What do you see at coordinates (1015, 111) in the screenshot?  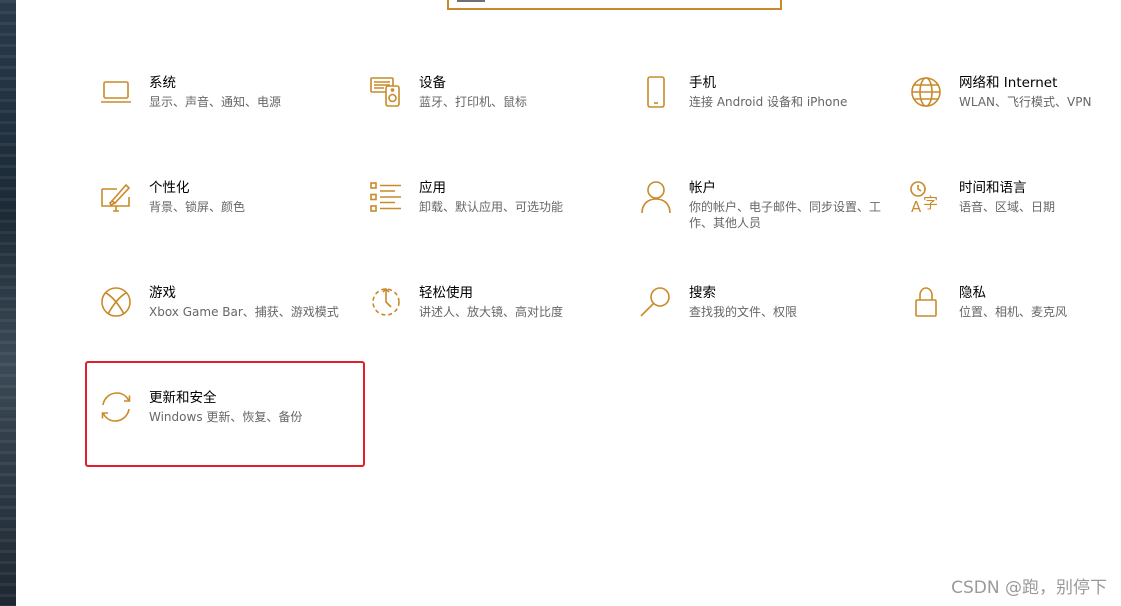 I see `tile-network: 网络和 Internet WLAN、飞行模式、VPN` at bounding box center [1015, 111].